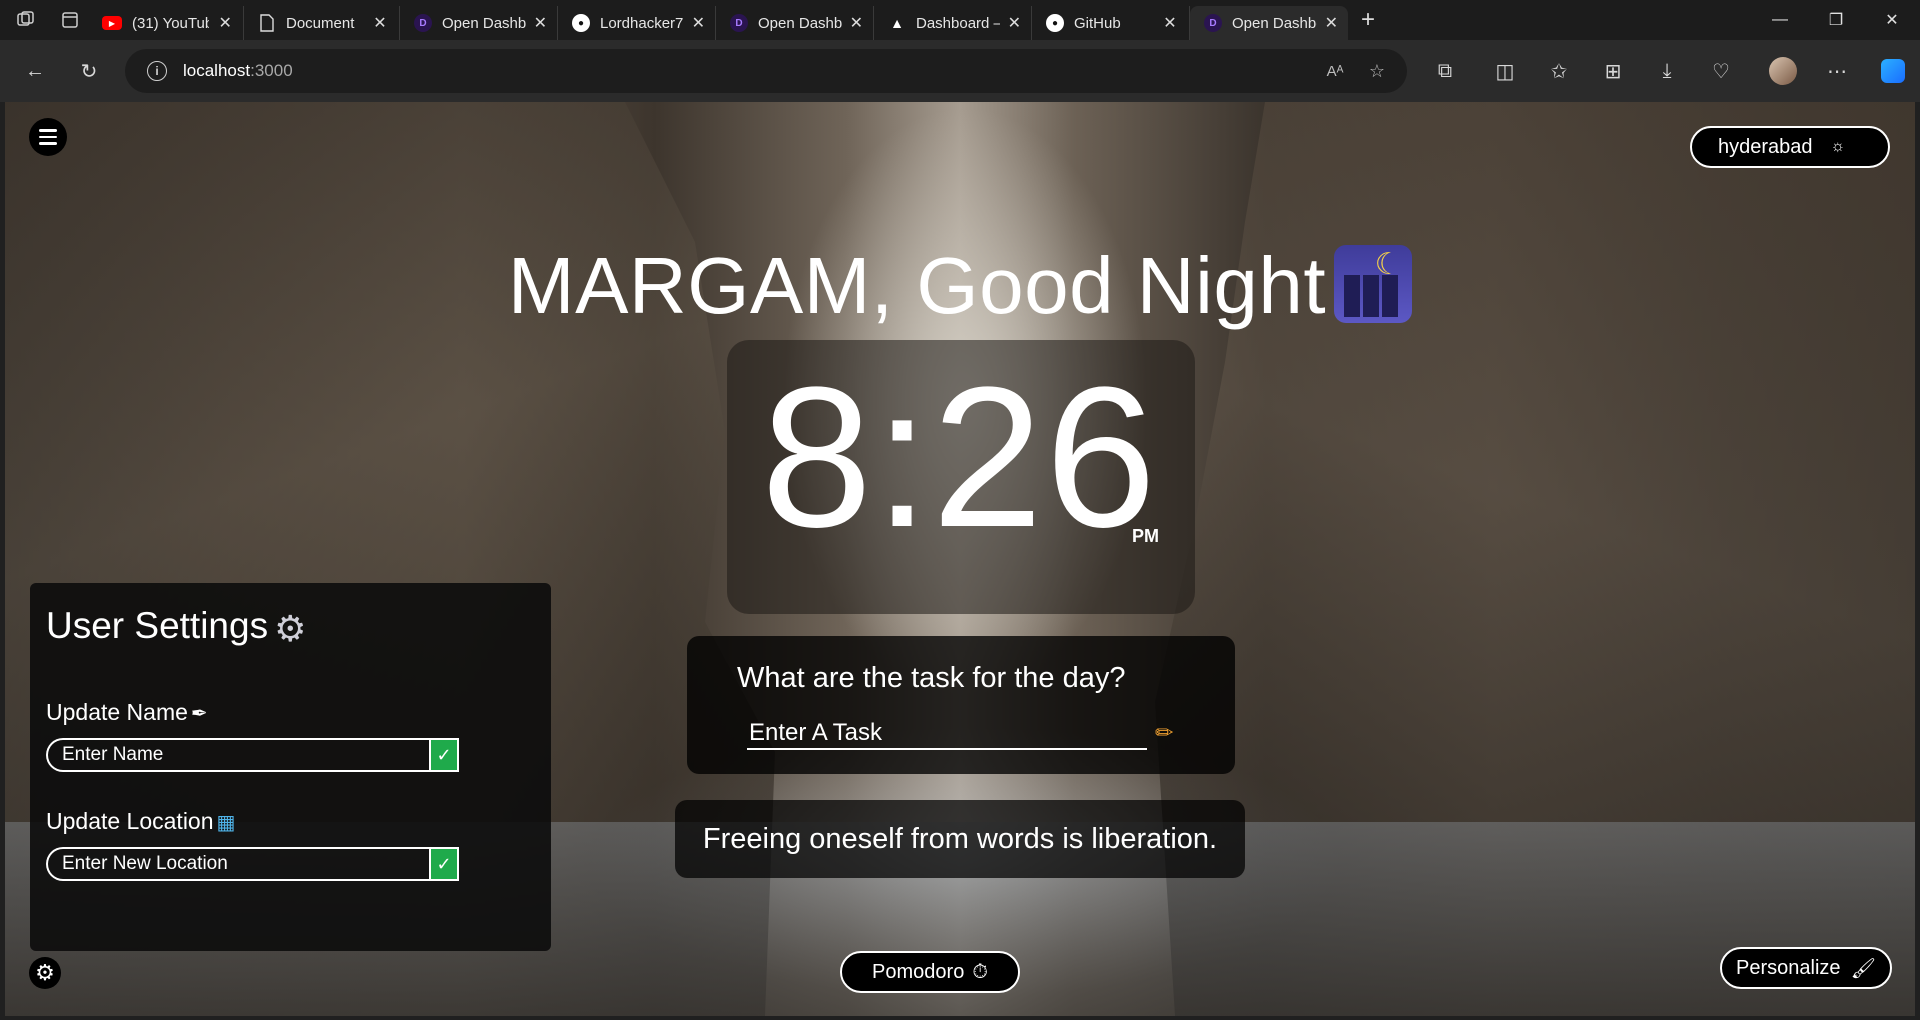 The height and width of the screenshot is (1020, 1920). Describe the element at coordinates (130, 821) in the screenshot. I see `update-location-label-text: Update Location` at that location.